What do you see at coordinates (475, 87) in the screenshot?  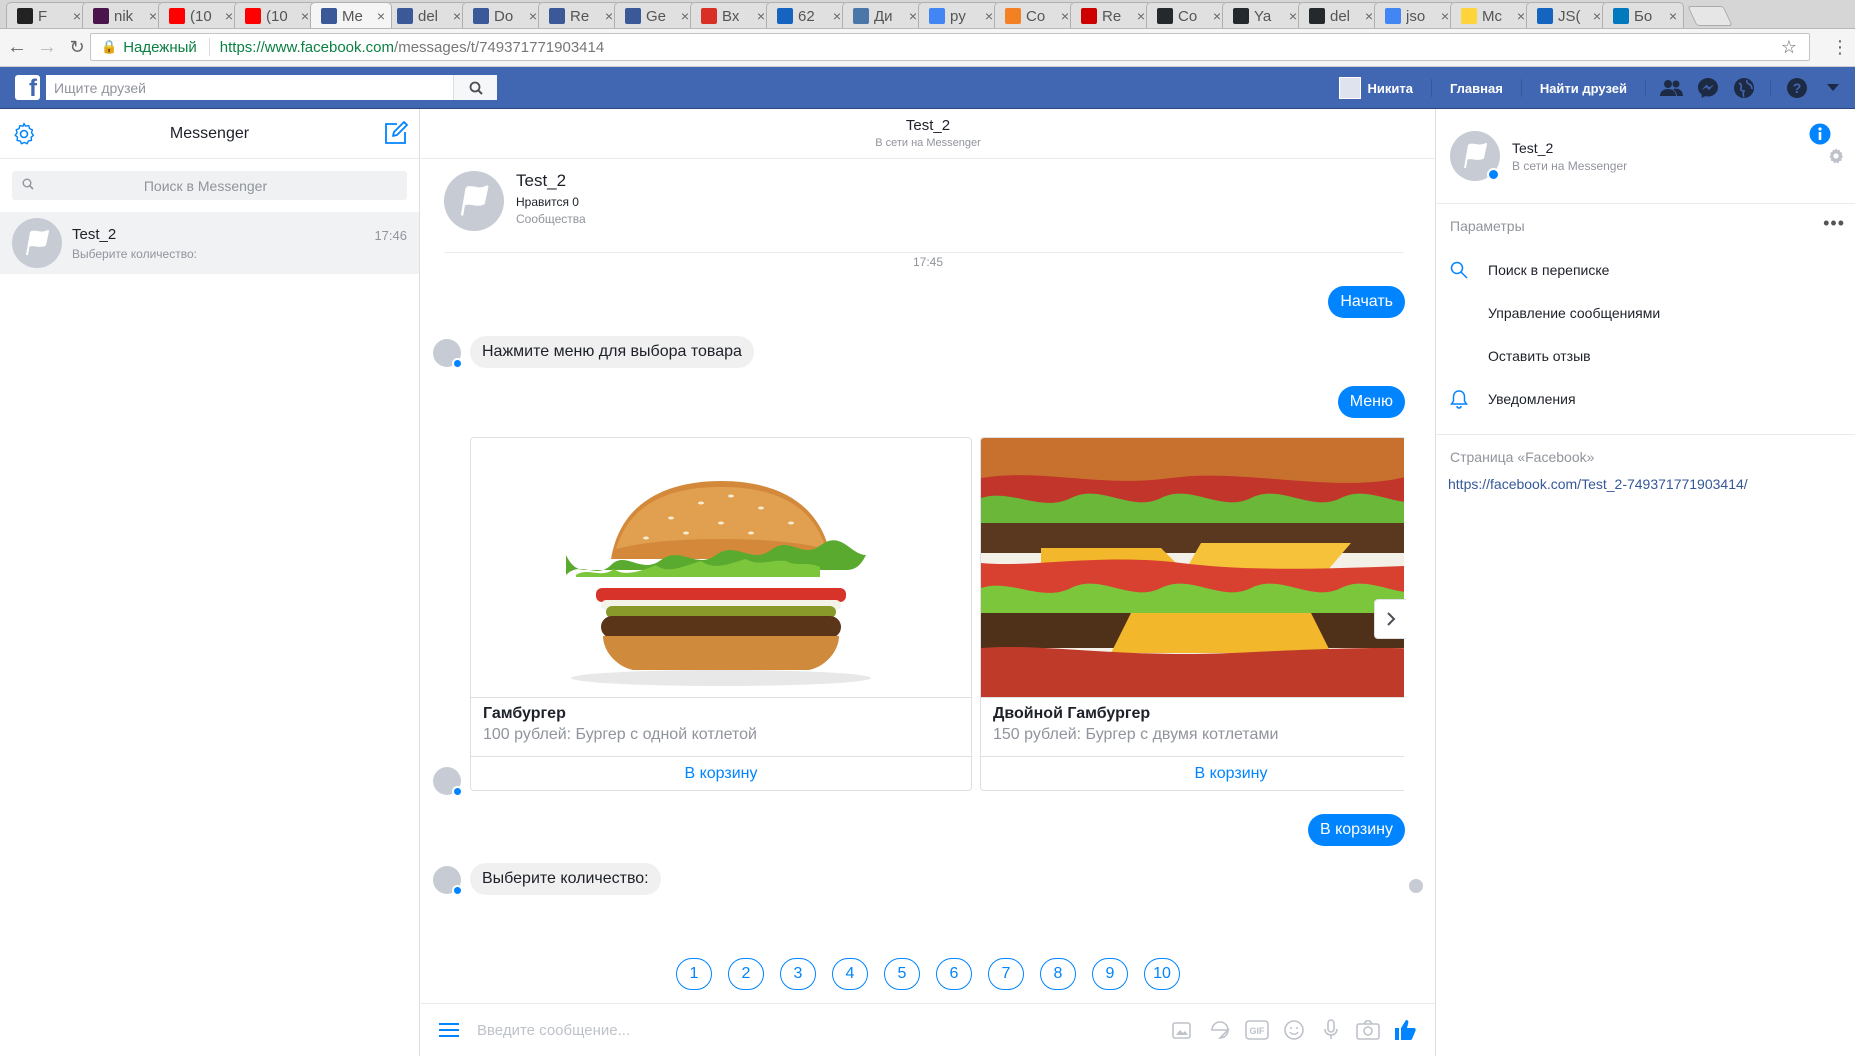 I see `search-icon` at bounding box center [475, 87].